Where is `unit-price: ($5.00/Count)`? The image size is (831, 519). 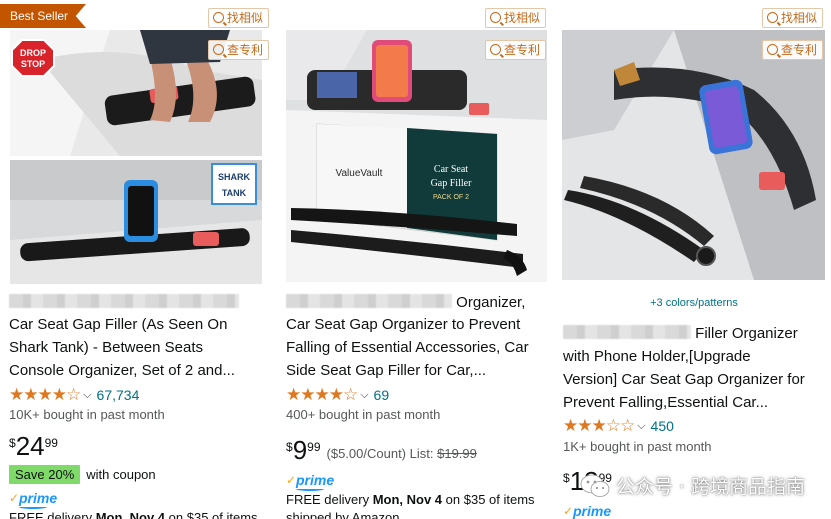 unit-price: ($5.00/Count) is located at coordinates (366, 453).